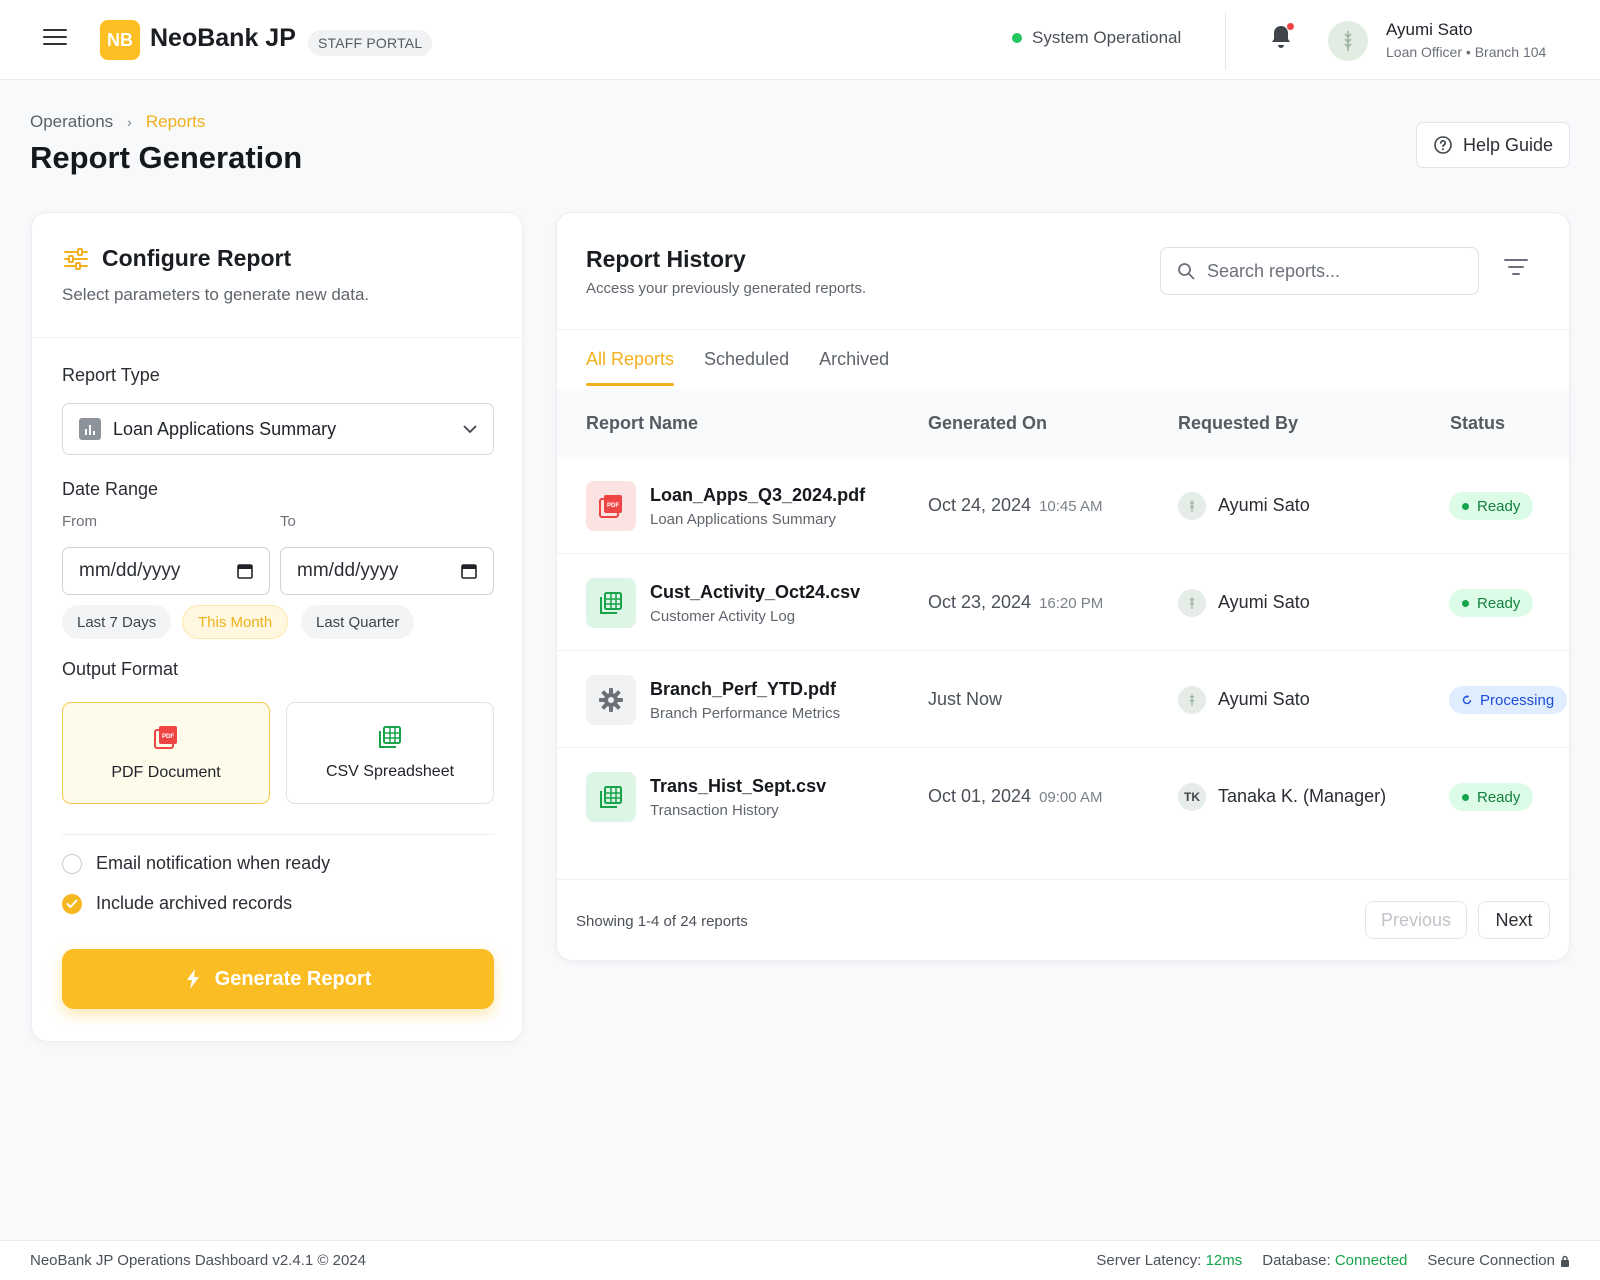 The height and width of the screenshot is (1280, 1600). Describe the element at coordinates (110, 489) in the screenshot. I see `date-range-label: Date Range` at that location.